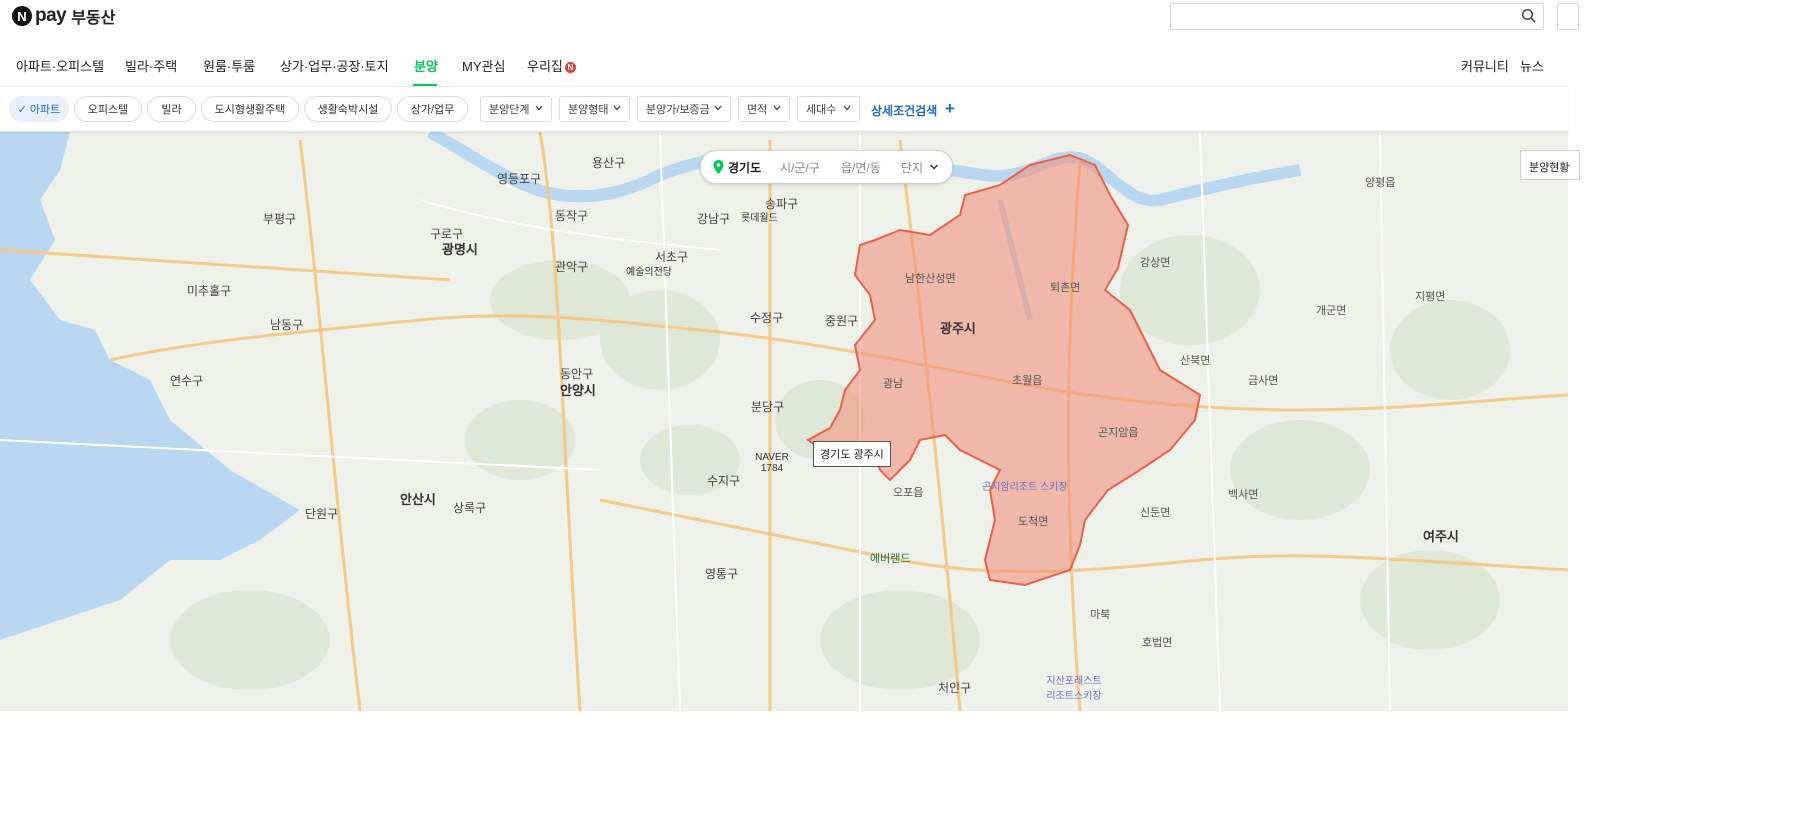 The width and height of the screenshot is (1799, 816). What do you see at coordinates (1155, 513) in the screenshot?
I see `map-label-silchon: 신둔면` at bounding box center [1155, 513].